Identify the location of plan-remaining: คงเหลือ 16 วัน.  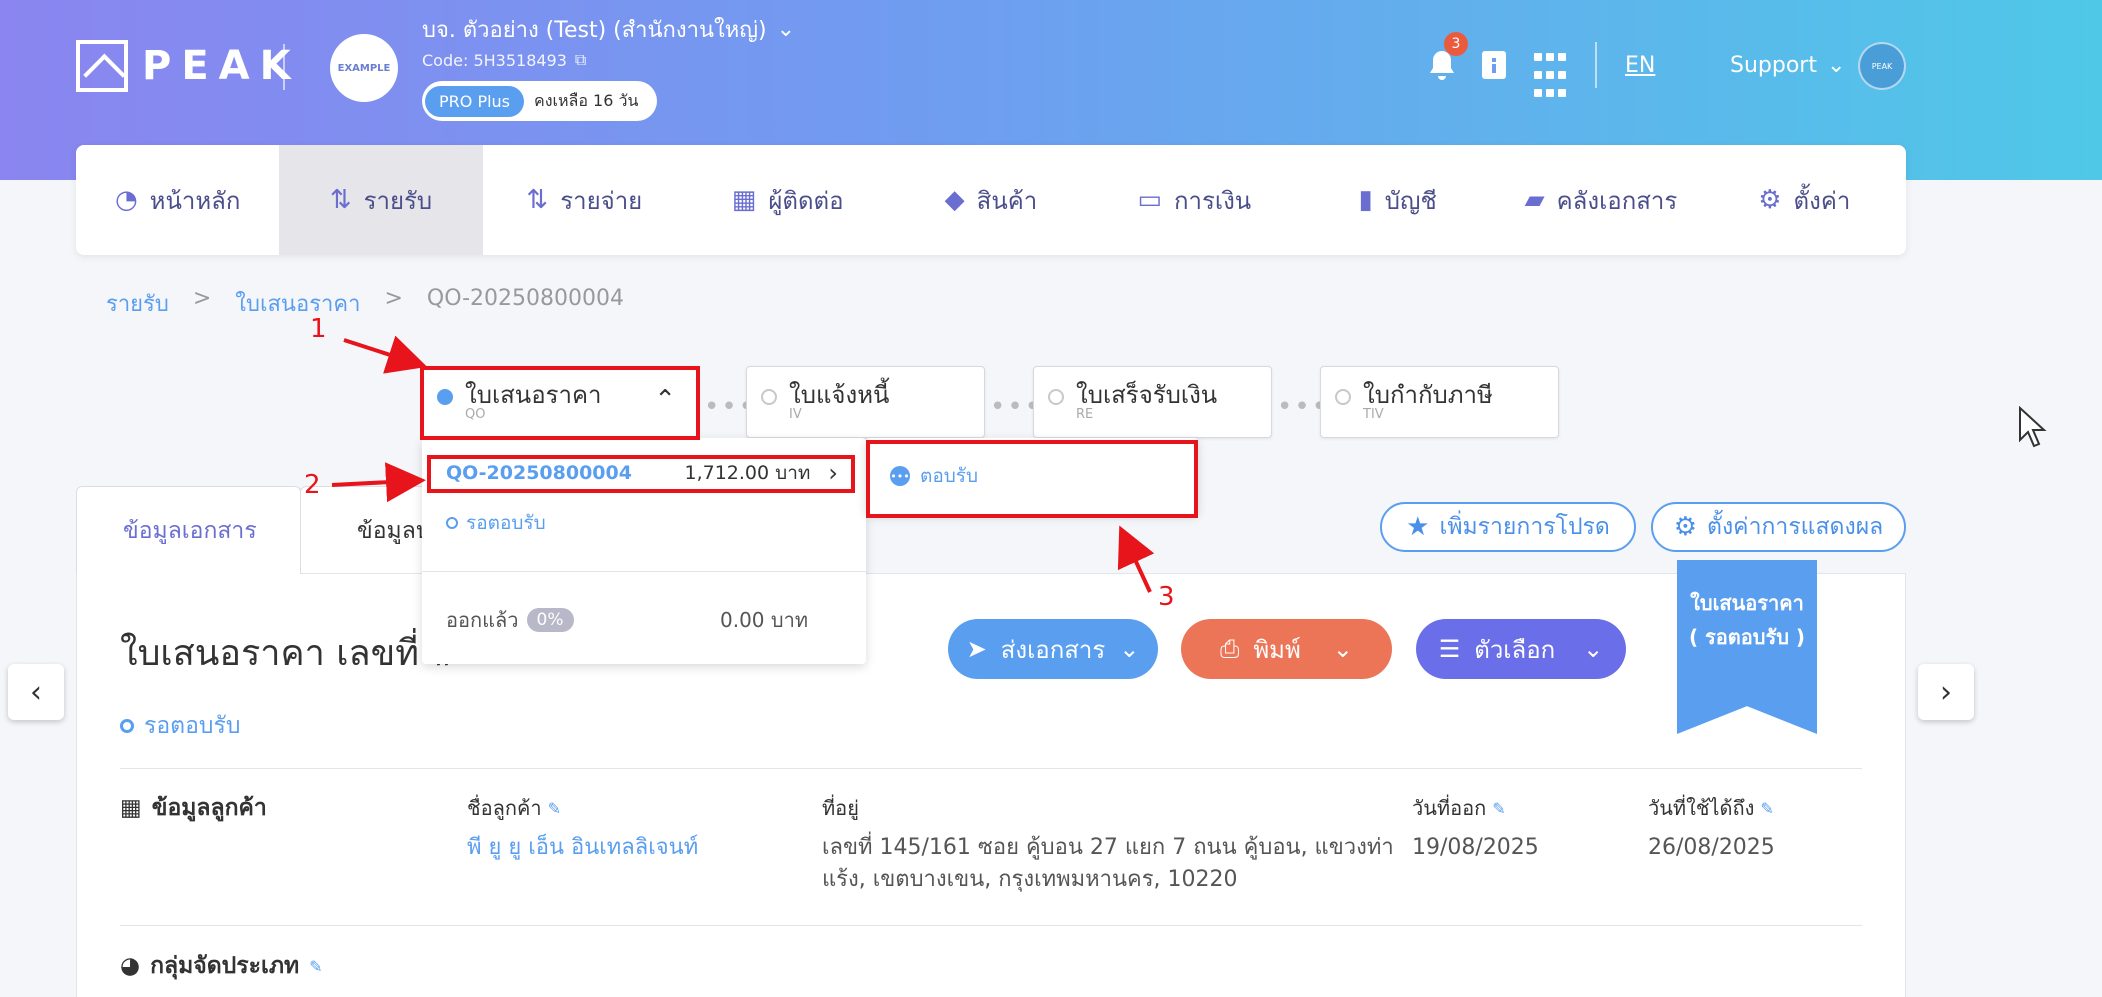
(586, 100).